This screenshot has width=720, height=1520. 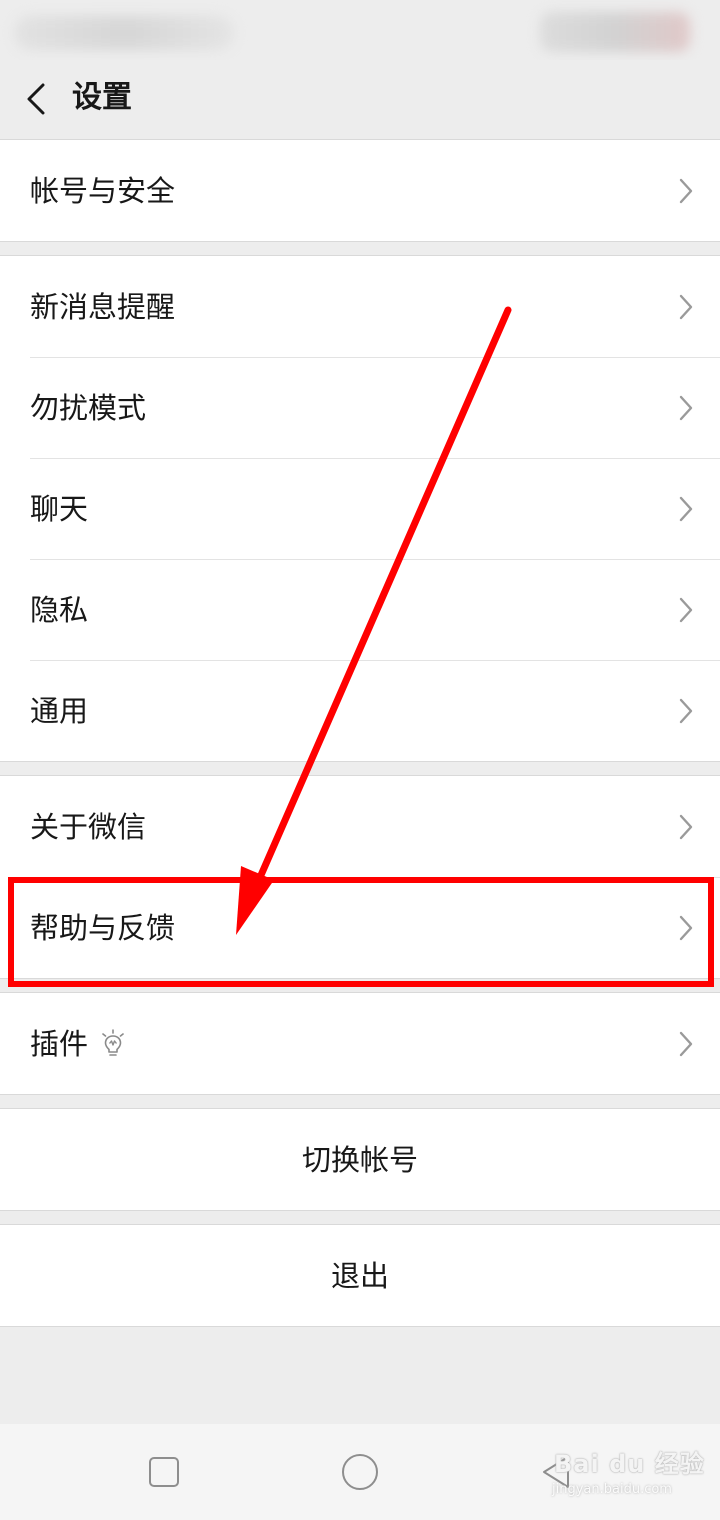 I want to click on back-button, so click(x=36, y=99).